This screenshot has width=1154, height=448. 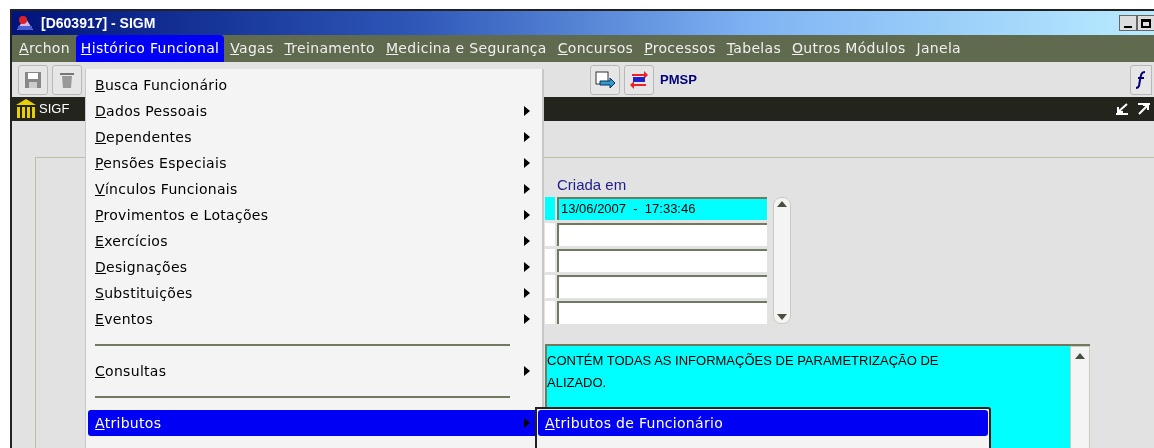 What do you see at coordinates (25, 23) in the screenshot?
I see `app-logo-icon` at bounding box center [25, 23].